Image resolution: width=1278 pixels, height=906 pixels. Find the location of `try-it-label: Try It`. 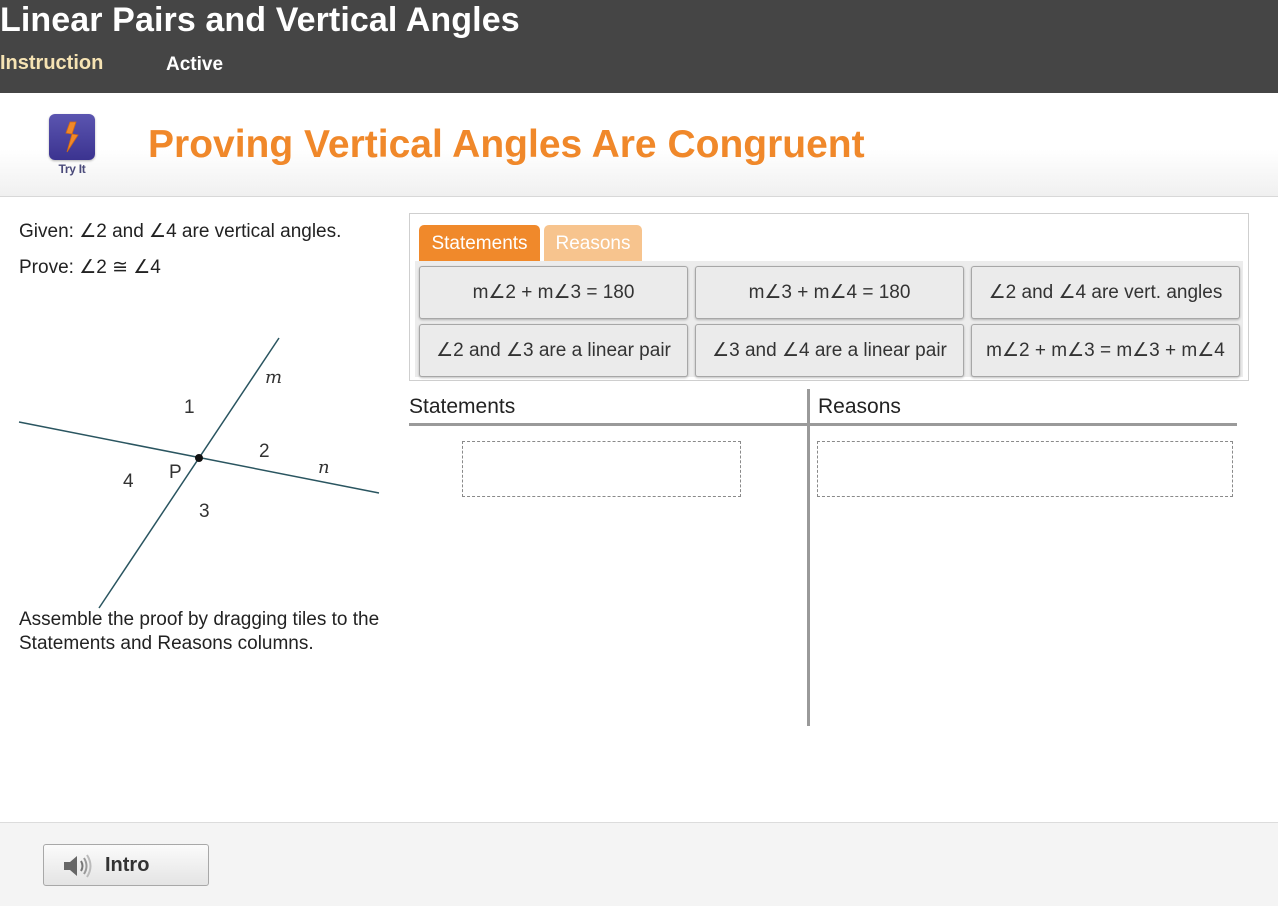

try-it-label: Try It is located at coordinates (72, 169).